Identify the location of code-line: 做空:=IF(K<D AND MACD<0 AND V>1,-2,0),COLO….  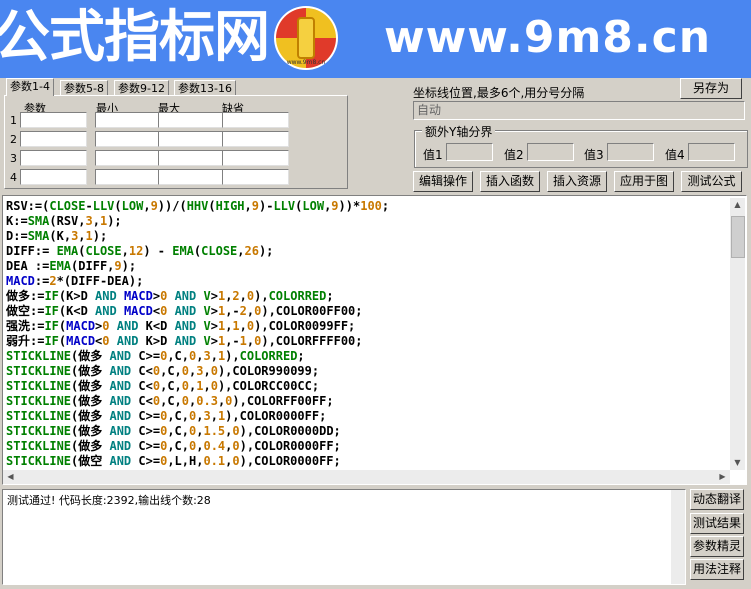
(197, 311).